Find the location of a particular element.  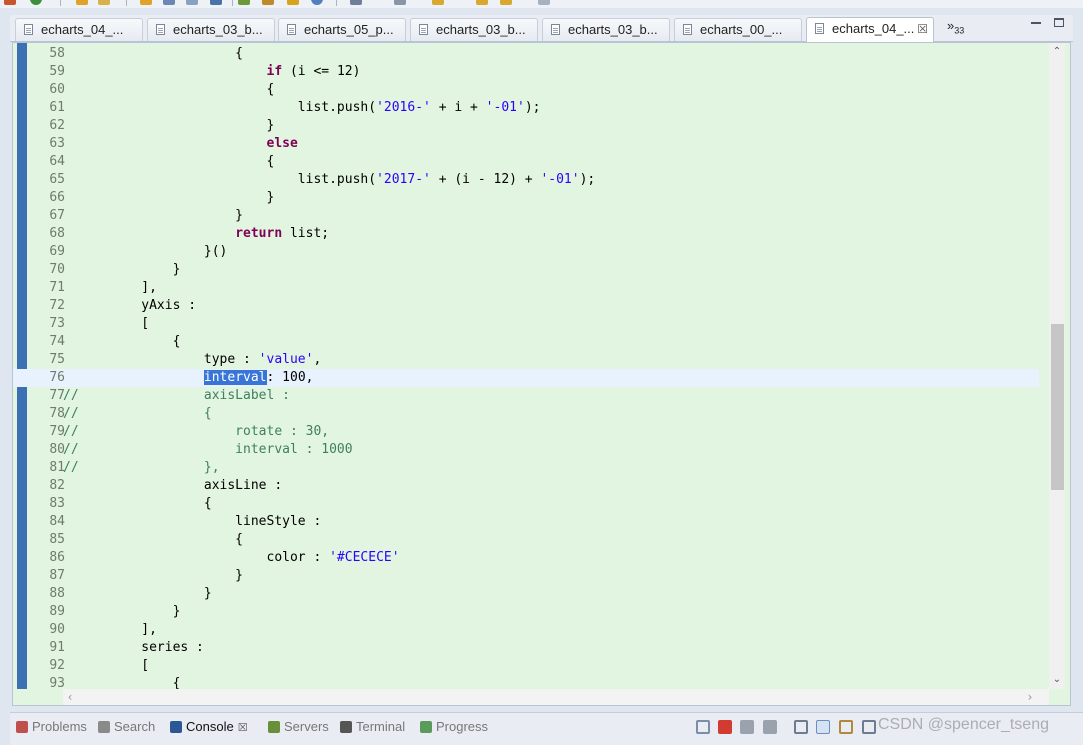

code-token: series : is located at coordinates (133, 647).